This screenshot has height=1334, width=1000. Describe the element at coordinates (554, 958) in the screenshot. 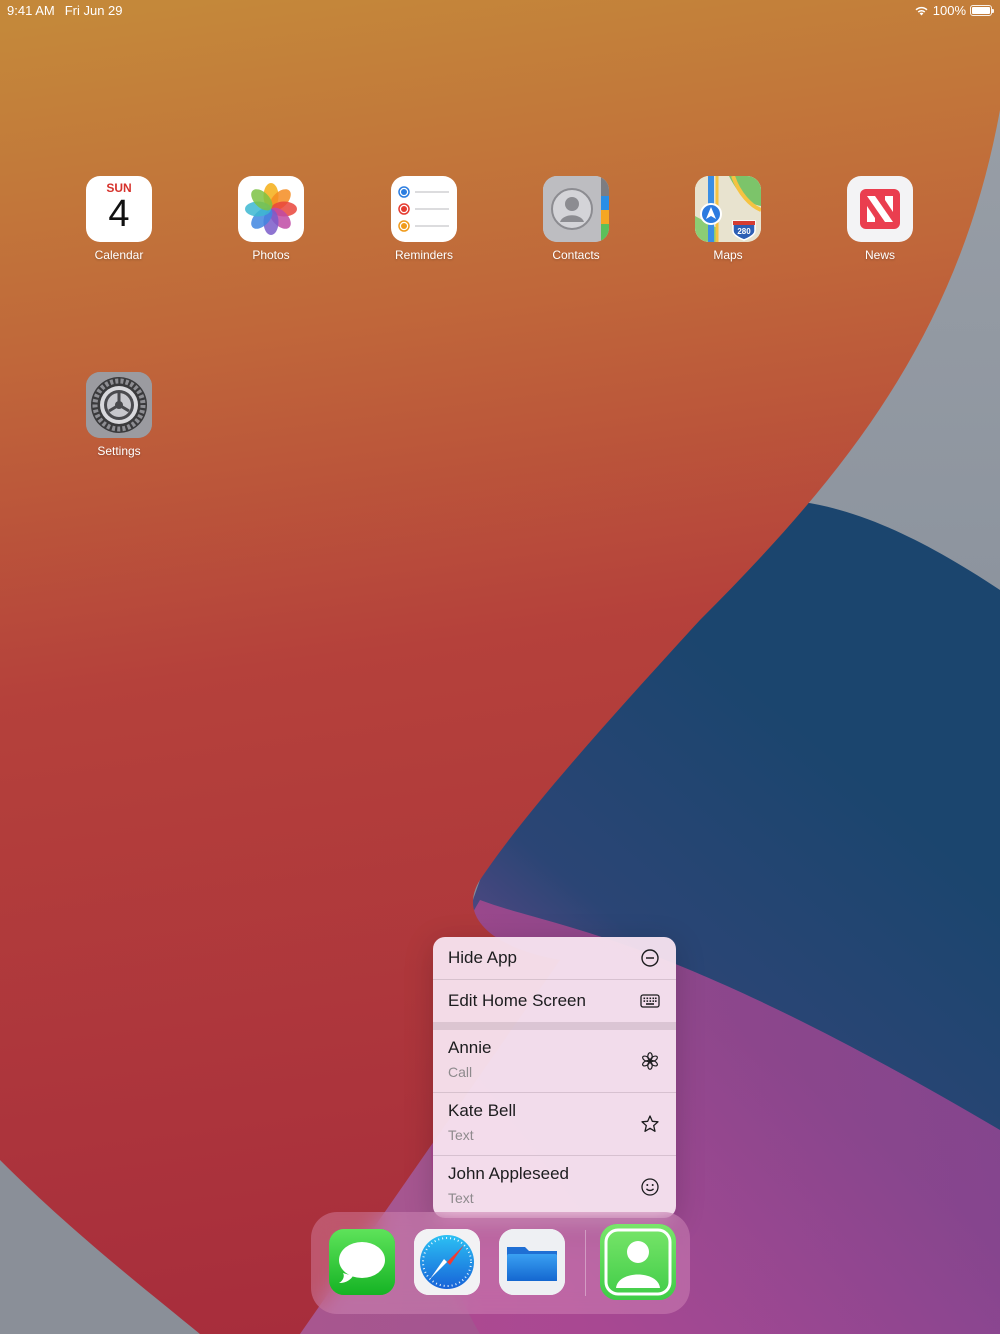

I see `menu-item-hide-app: Hide App` at that location.